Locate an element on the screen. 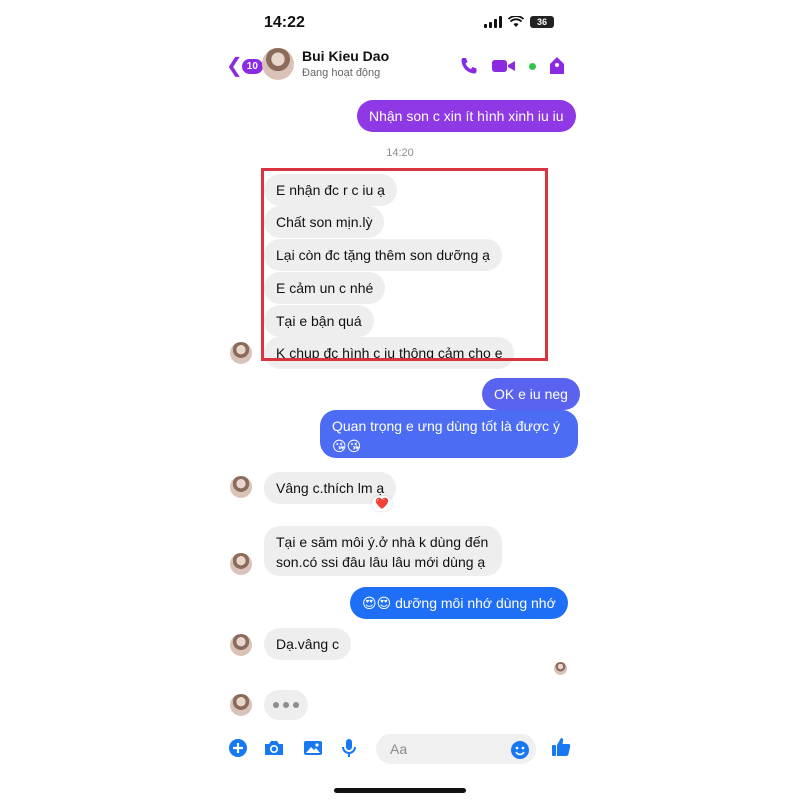 The height and width of the screenshot is (800, 800). message-bubble-outgoing: 😍😍 dưỡng môi nhớ dùng nhớ is located at coordinates (459, 603).